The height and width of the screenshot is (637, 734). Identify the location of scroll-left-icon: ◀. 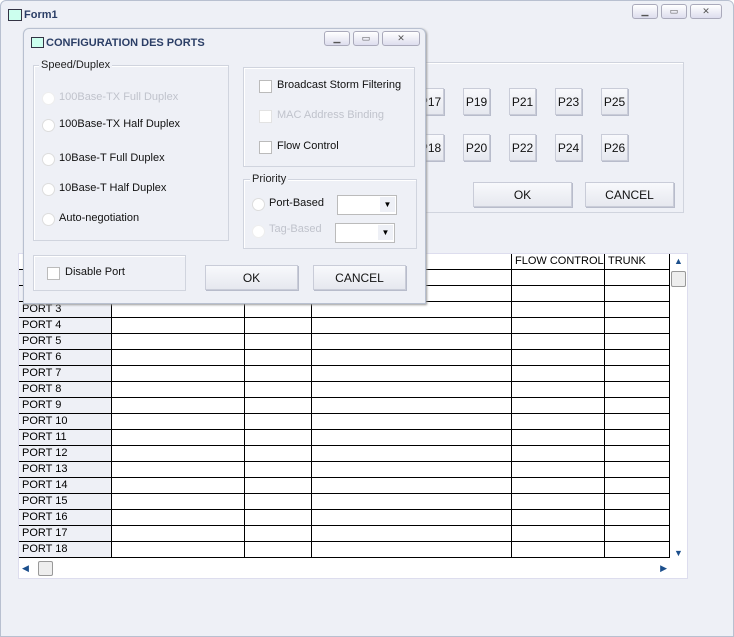
(25, 568).